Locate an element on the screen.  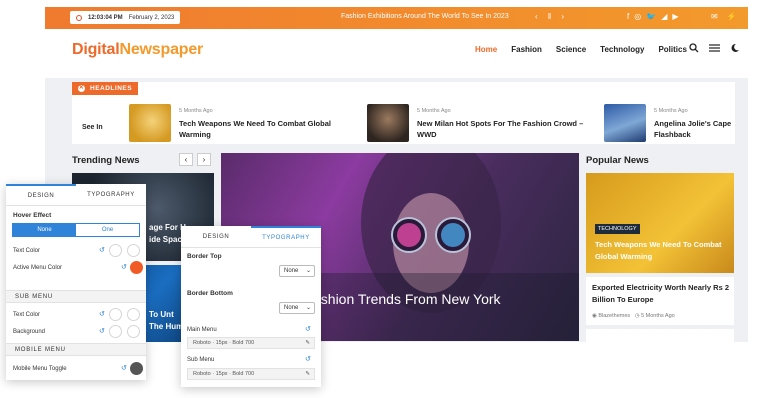
border-bottom-label: Border Bottom is located at coordinates (210, 293).